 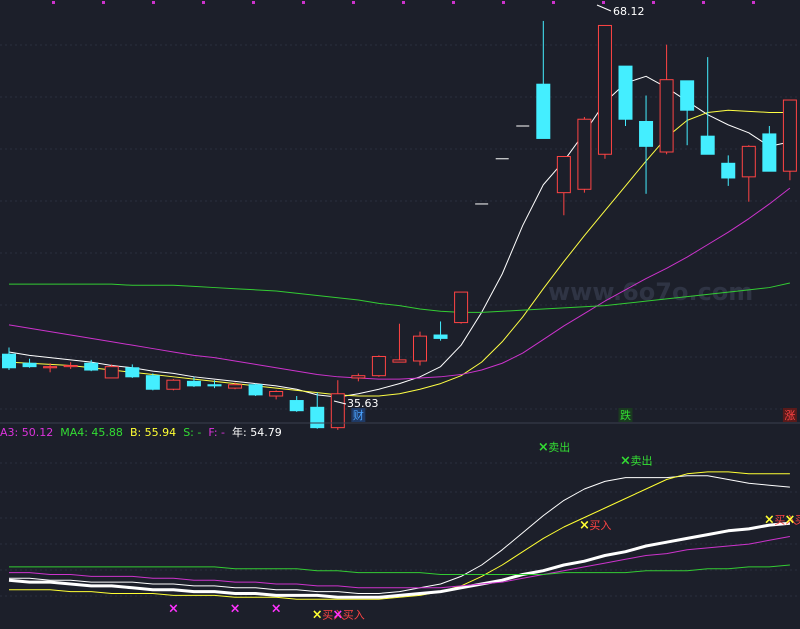 What do you see at coordinates (216, 432) in the screenshot?
I see `legend-entry: F: -` at bounding box center [216, 432].